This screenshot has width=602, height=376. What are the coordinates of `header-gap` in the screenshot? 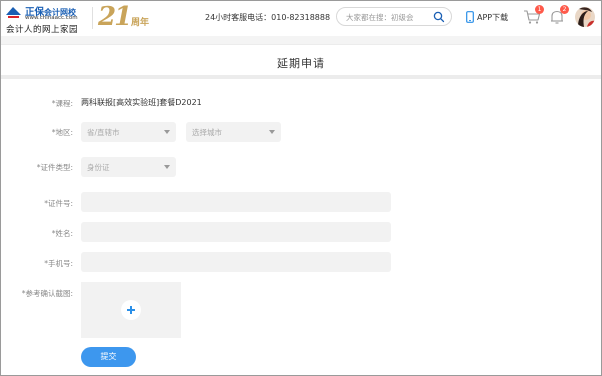 It's located at (301, 40).